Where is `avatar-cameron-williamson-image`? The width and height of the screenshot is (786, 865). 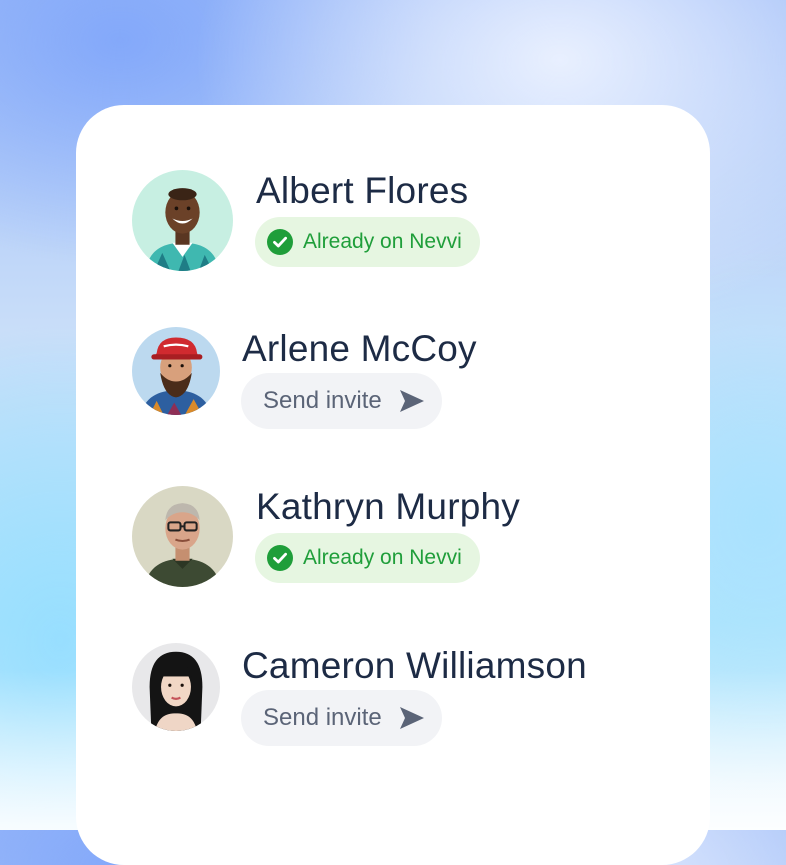
avatar-cameron-williamson-image is located at coordinates (176, 687).